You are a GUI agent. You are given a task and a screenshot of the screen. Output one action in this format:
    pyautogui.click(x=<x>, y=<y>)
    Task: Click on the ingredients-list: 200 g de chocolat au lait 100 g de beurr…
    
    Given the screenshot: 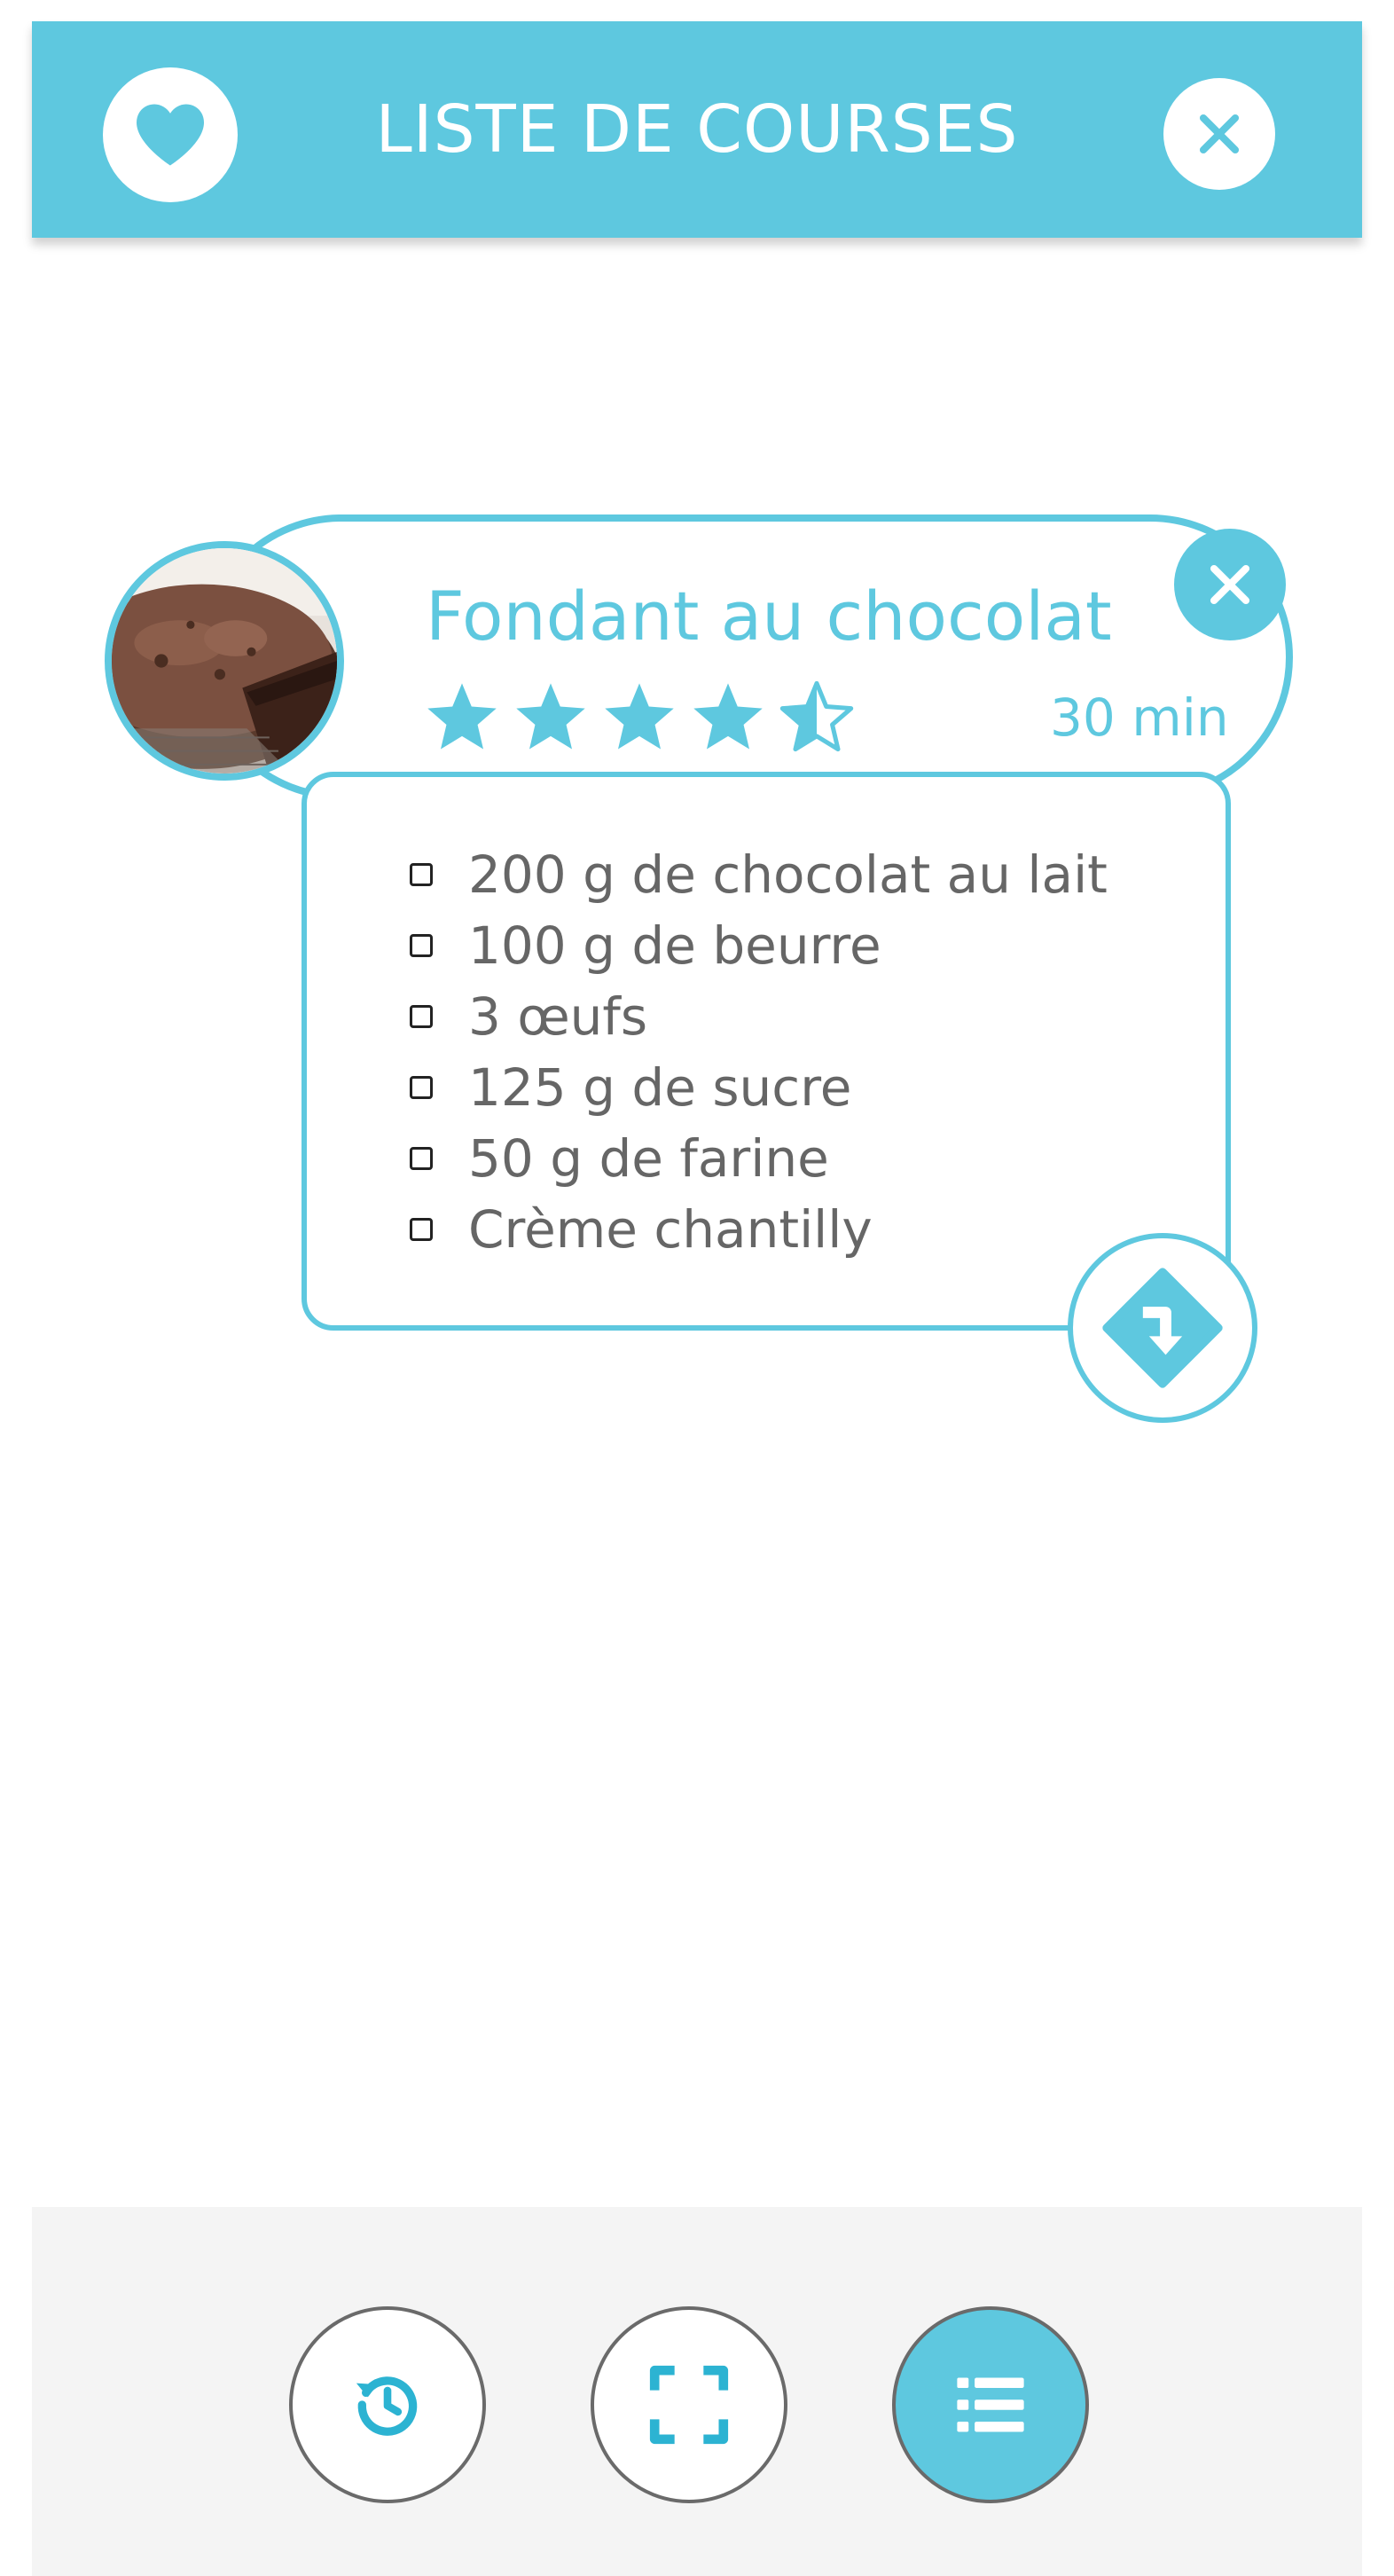 What is the action you would take?
    pyautogui.click(x=759, y=1052)
    